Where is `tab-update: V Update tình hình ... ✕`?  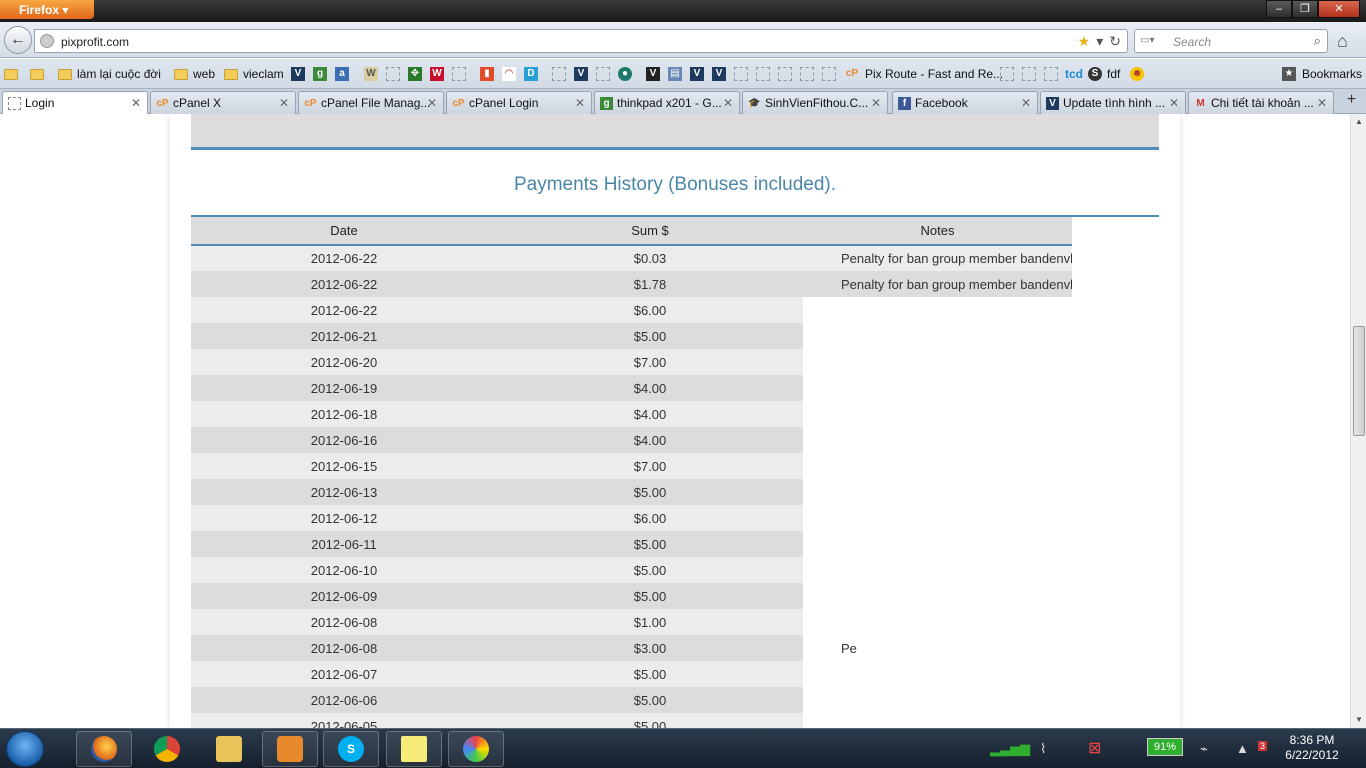 tab-update: V Update tình hình ... ✕ is located at coordinates (1113, 102).